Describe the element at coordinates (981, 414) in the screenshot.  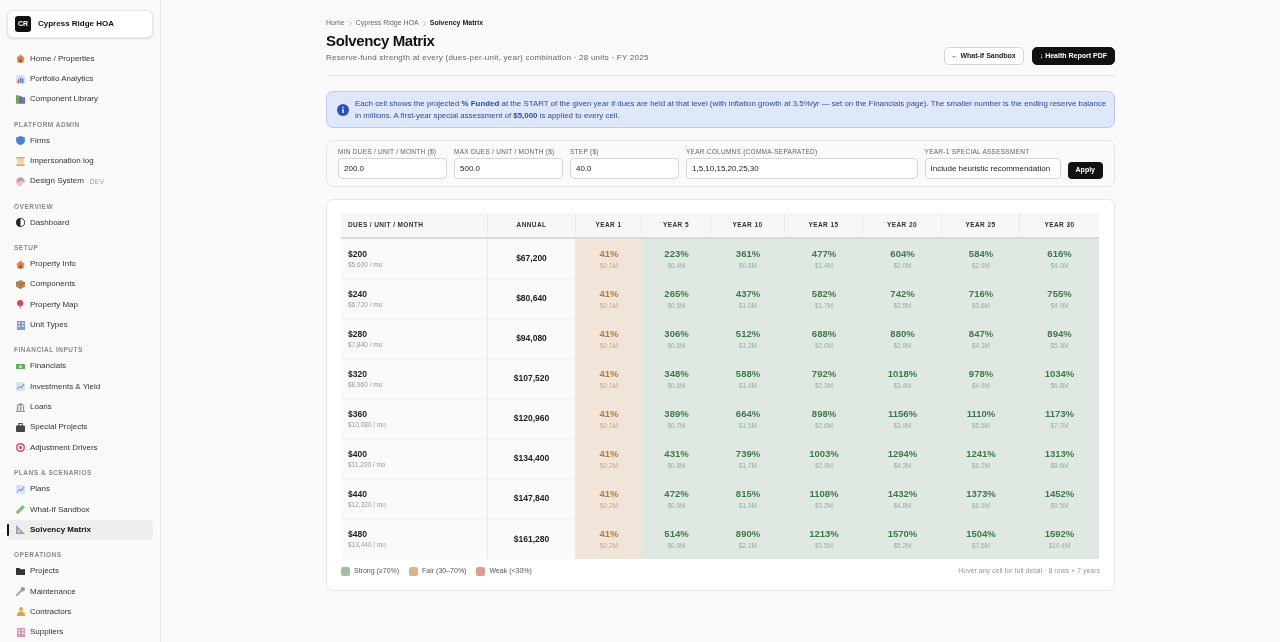
I see `percent-funded: 1110%` at that location.